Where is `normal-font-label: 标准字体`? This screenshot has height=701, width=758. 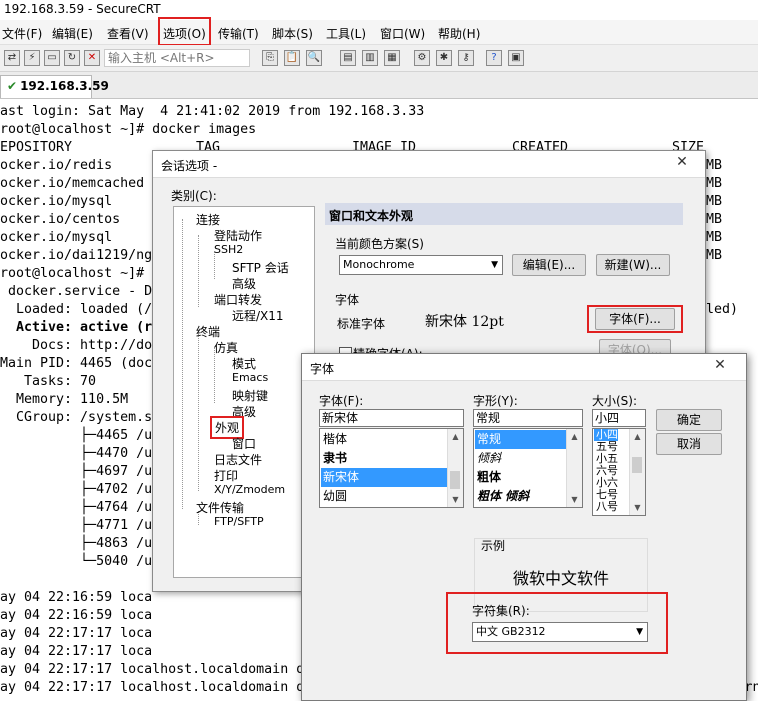
normal-font-label: 标准字体 is located at coordinates (361, 324).